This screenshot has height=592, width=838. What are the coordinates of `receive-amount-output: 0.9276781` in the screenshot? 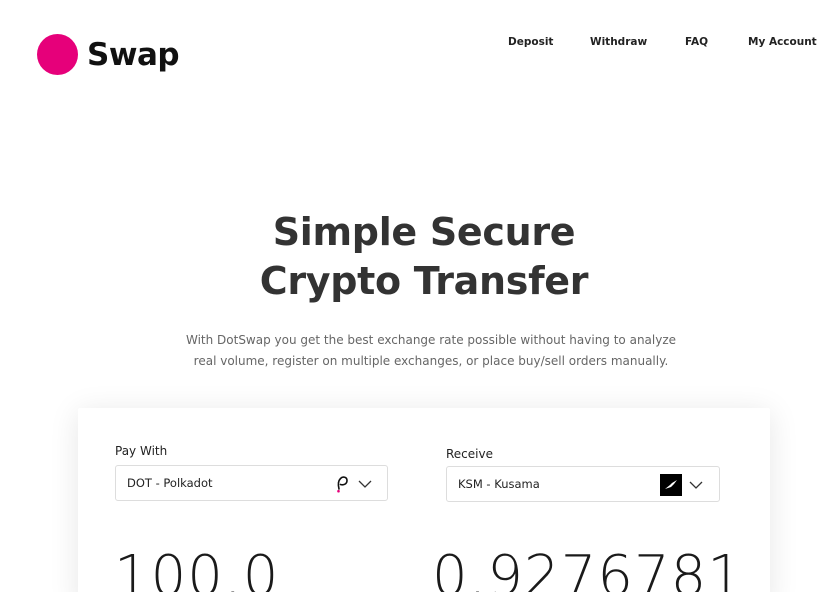 It's located at (588, 568).